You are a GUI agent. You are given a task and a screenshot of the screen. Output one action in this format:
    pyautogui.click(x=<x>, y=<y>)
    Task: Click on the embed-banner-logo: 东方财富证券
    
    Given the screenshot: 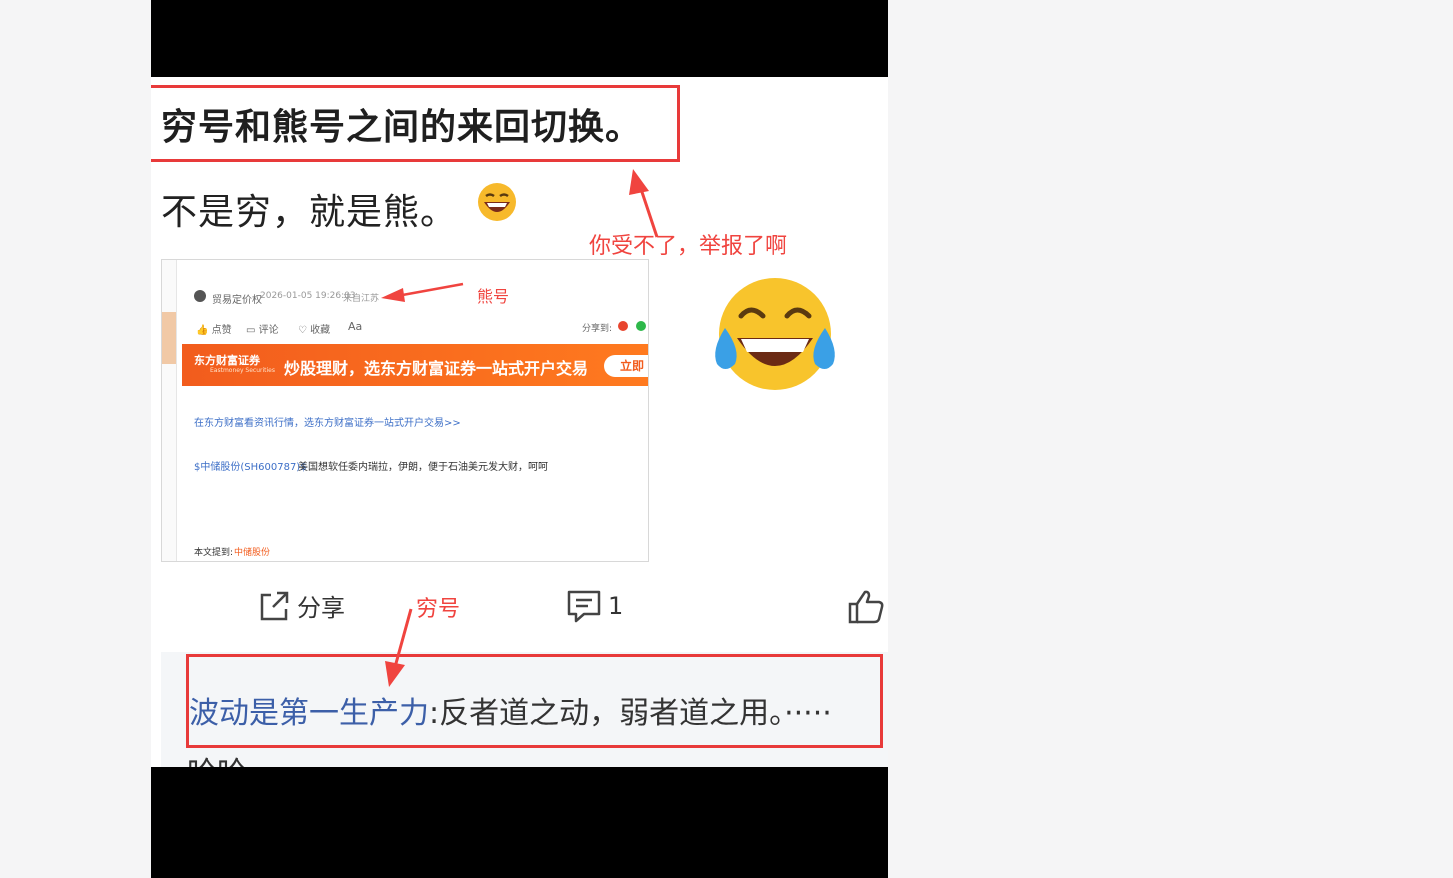 What is the action you would take?
    pyautogui.click(x=227, y=360)
    